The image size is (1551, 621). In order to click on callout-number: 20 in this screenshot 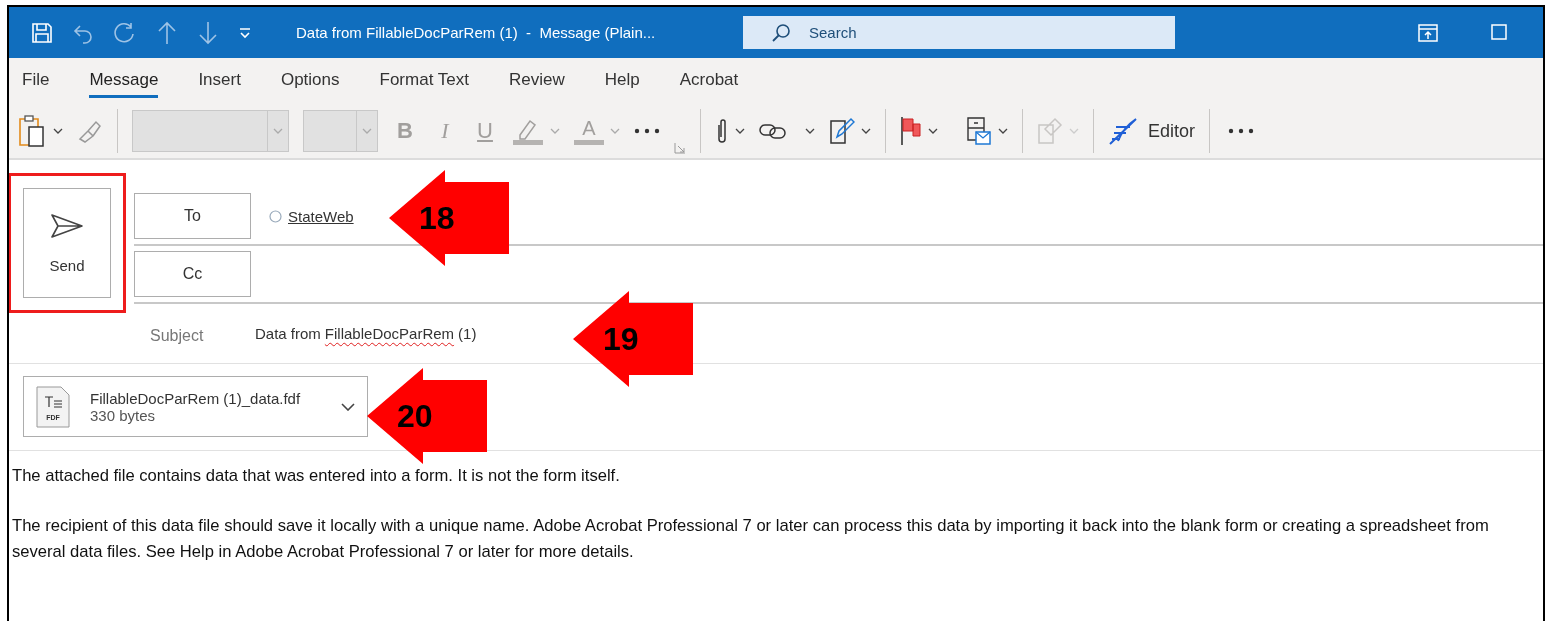, I will do `click(415, 416)`.